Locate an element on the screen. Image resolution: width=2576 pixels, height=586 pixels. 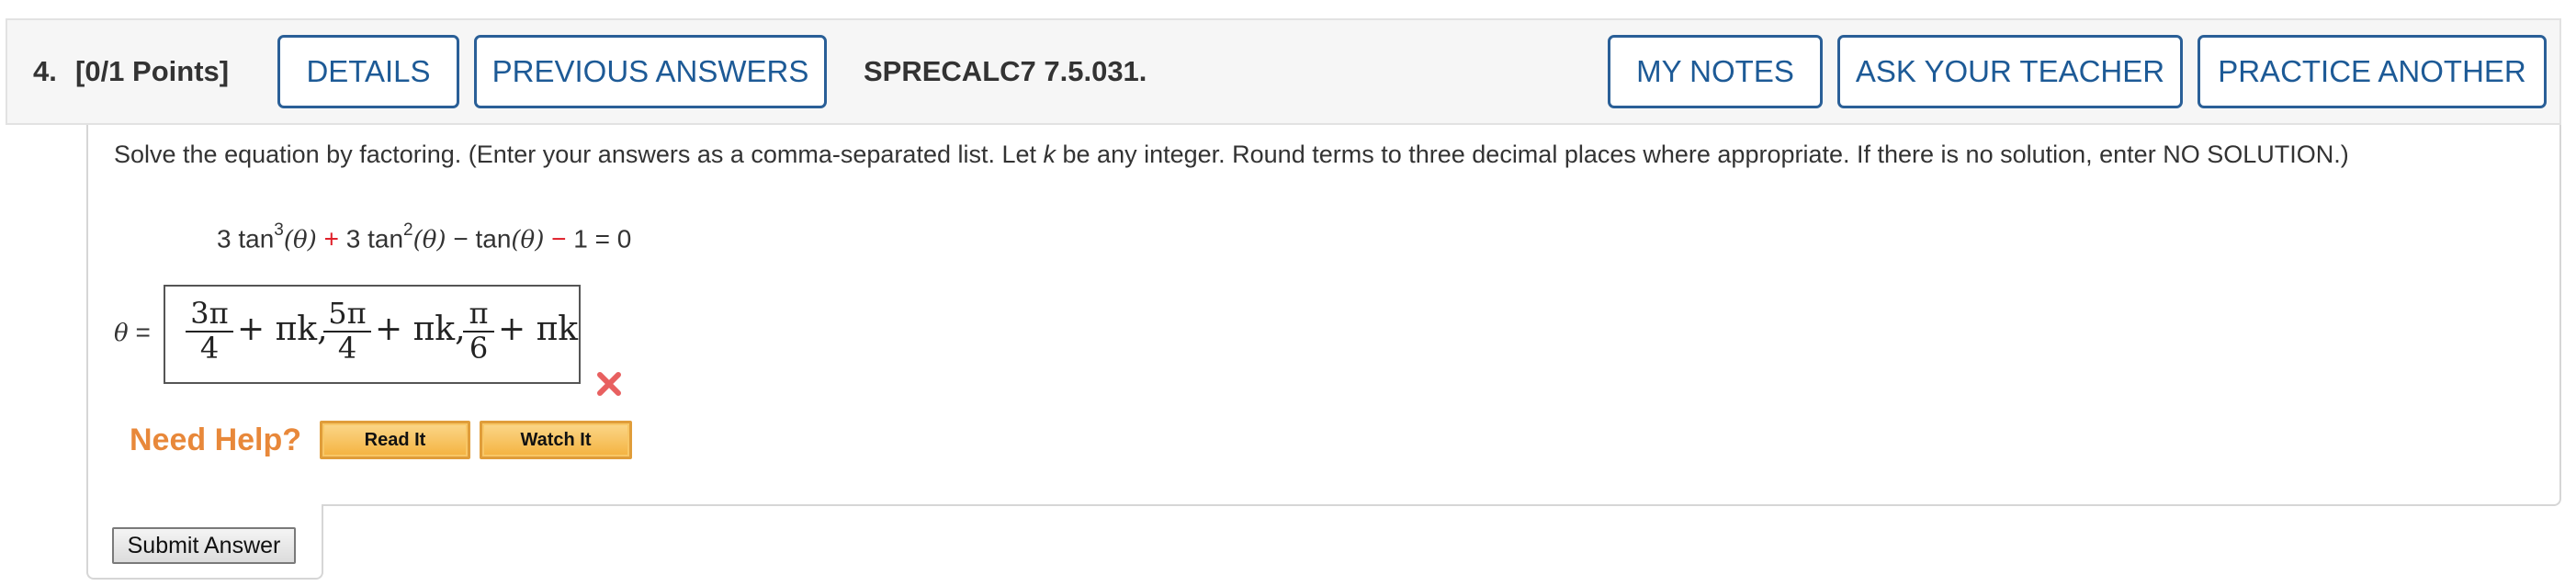
answer-fraction: 5π 4 is located at coordinates (347, 330).